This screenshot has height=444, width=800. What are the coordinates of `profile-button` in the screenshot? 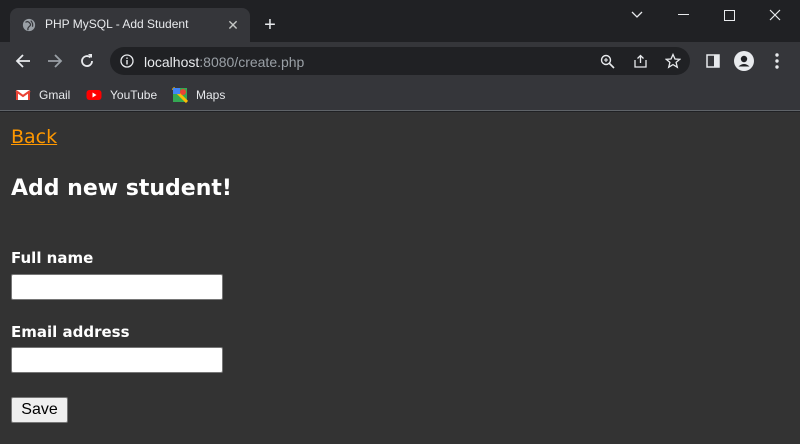 It's located at (744, 61).